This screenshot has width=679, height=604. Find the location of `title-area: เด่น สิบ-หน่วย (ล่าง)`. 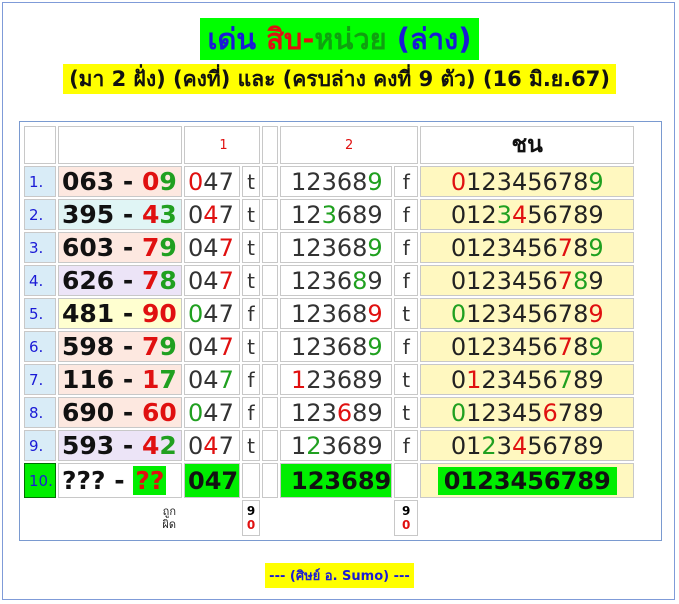

title-area: เด่น สิบ-หน่วย (ล่าง) is located at coordinates (339, 39).